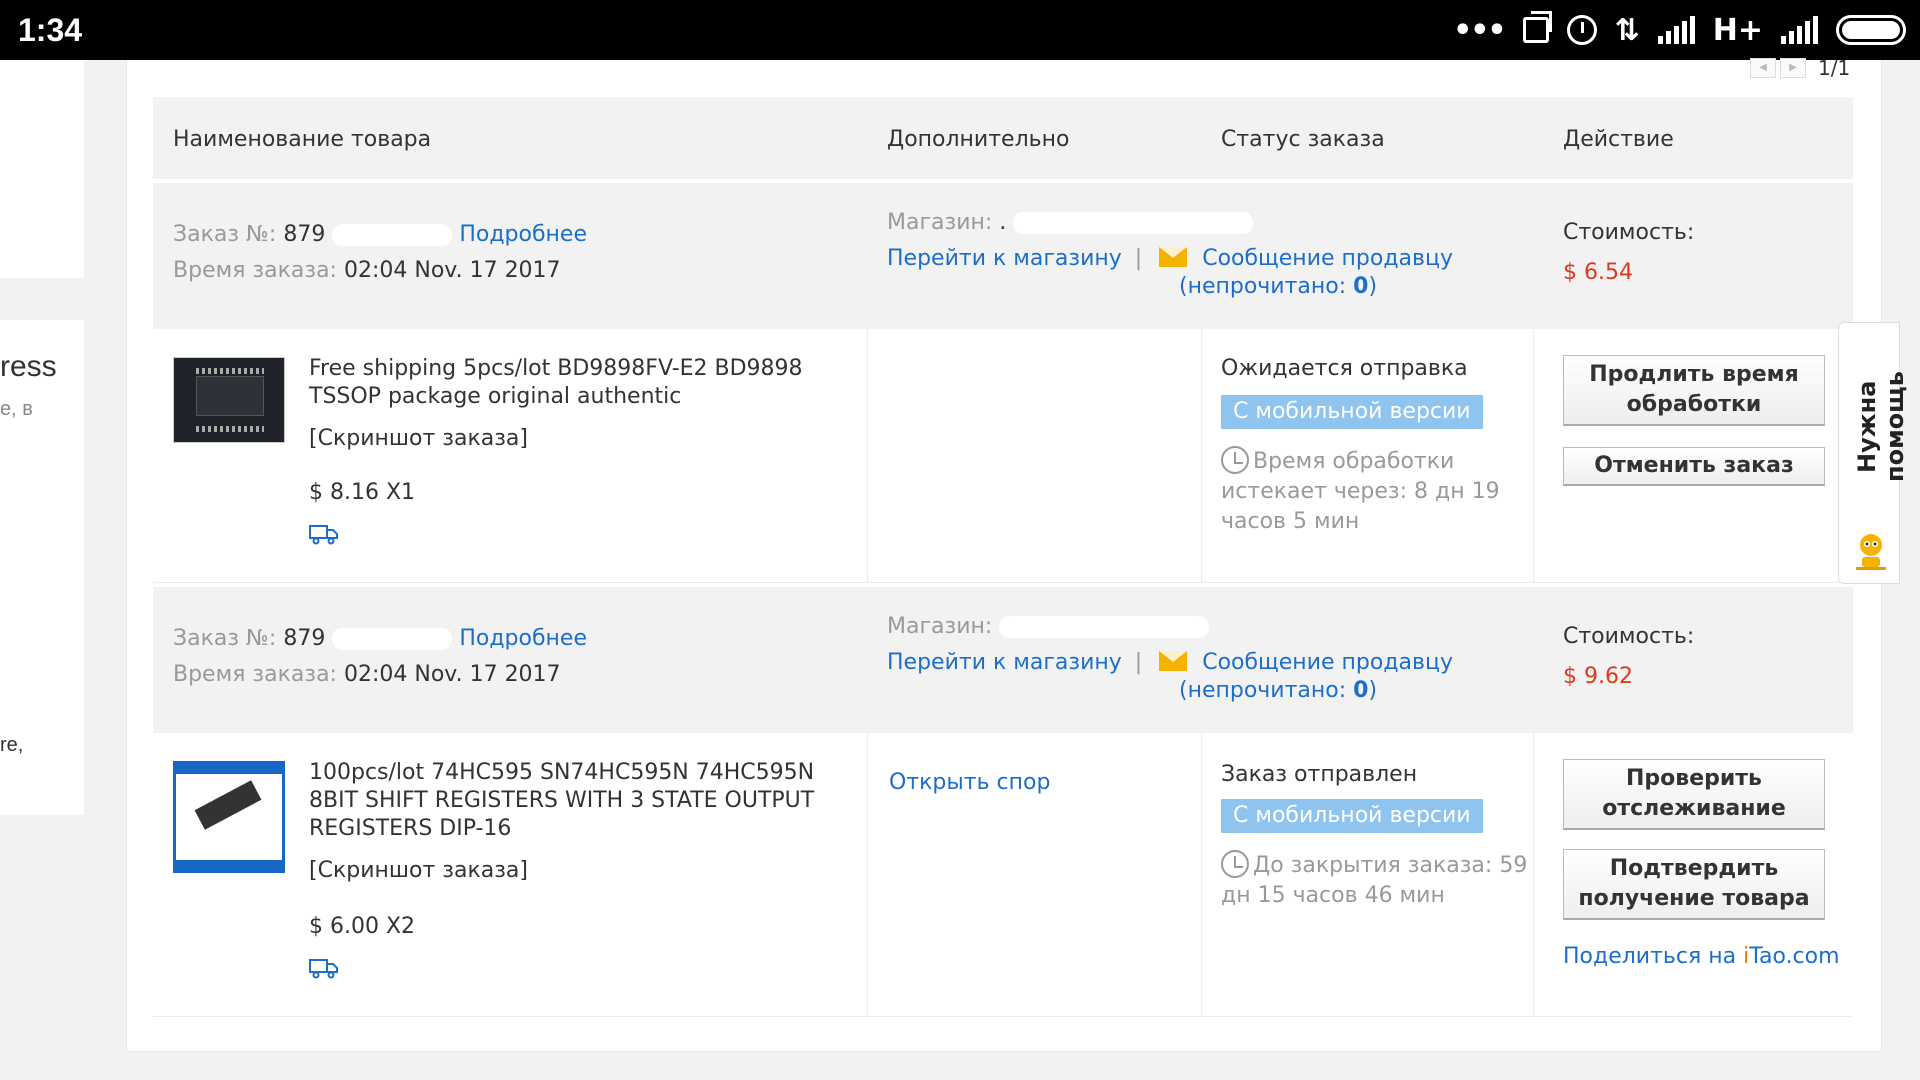  Describe the element at coordinates (1480, 30) in the screenshot. I see `more-dots-icon: •••` at that location.